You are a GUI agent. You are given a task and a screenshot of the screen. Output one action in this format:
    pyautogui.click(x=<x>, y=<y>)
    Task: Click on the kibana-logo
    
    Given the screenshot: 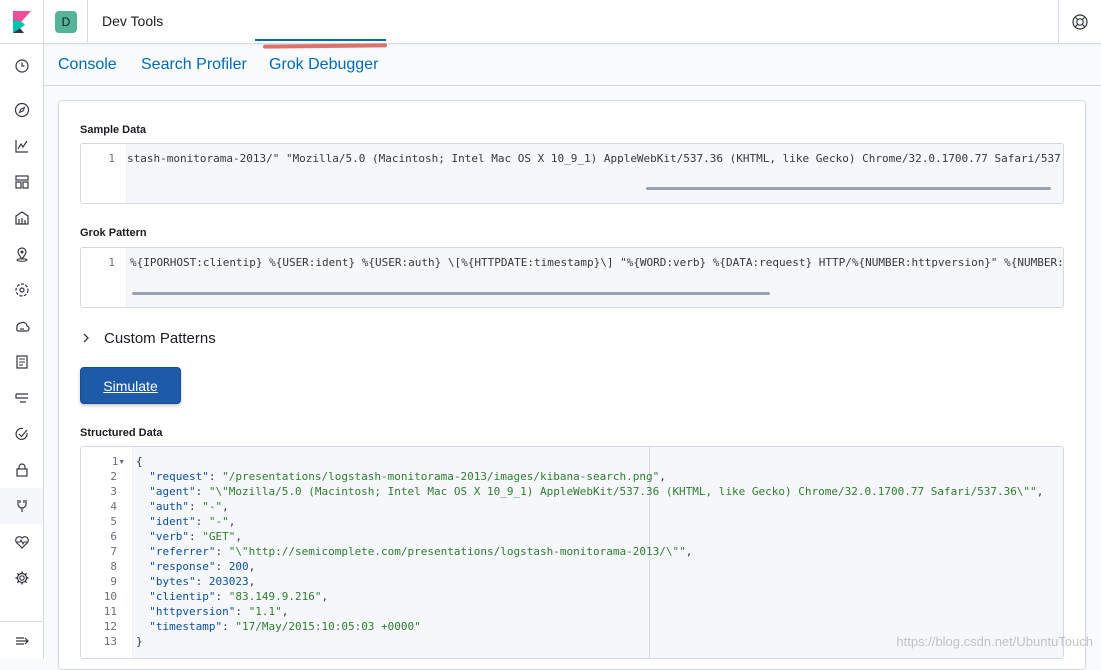 What is the action you would take?
    pyautogui.click(x=22, y=22)
    